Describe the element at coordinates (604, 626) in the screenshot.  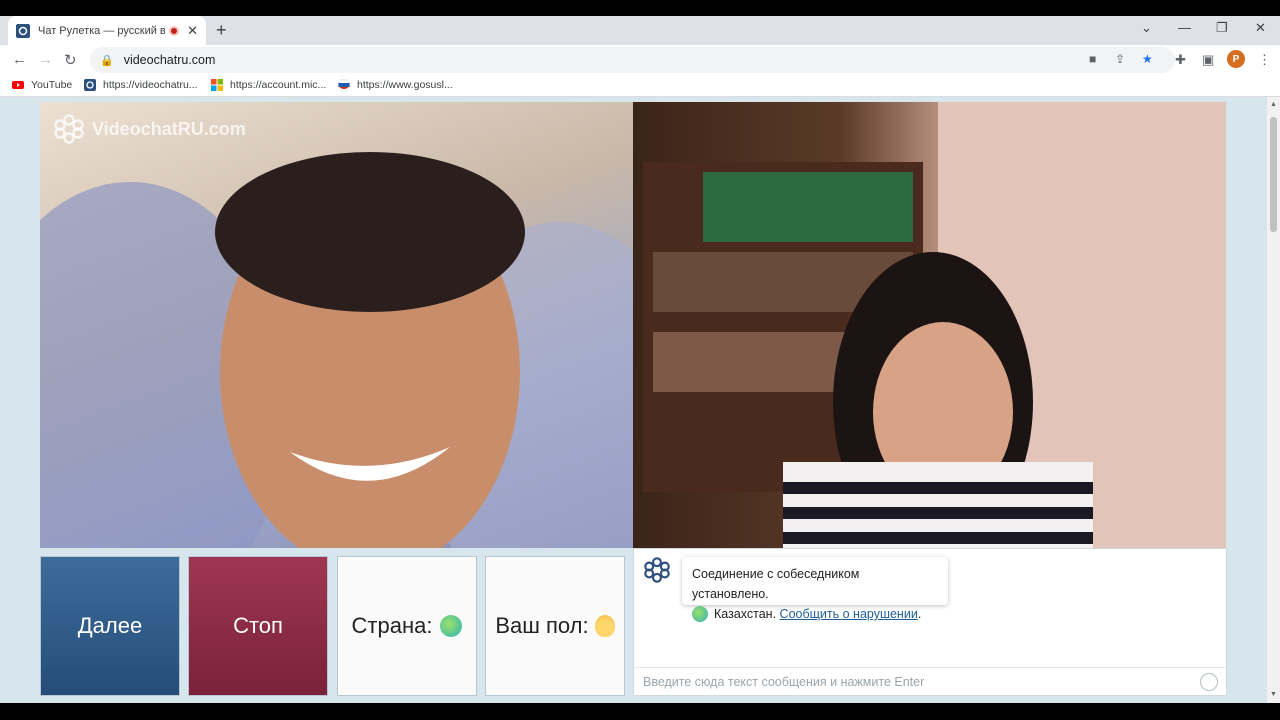
I see `woman-emoji-icon` at that location.